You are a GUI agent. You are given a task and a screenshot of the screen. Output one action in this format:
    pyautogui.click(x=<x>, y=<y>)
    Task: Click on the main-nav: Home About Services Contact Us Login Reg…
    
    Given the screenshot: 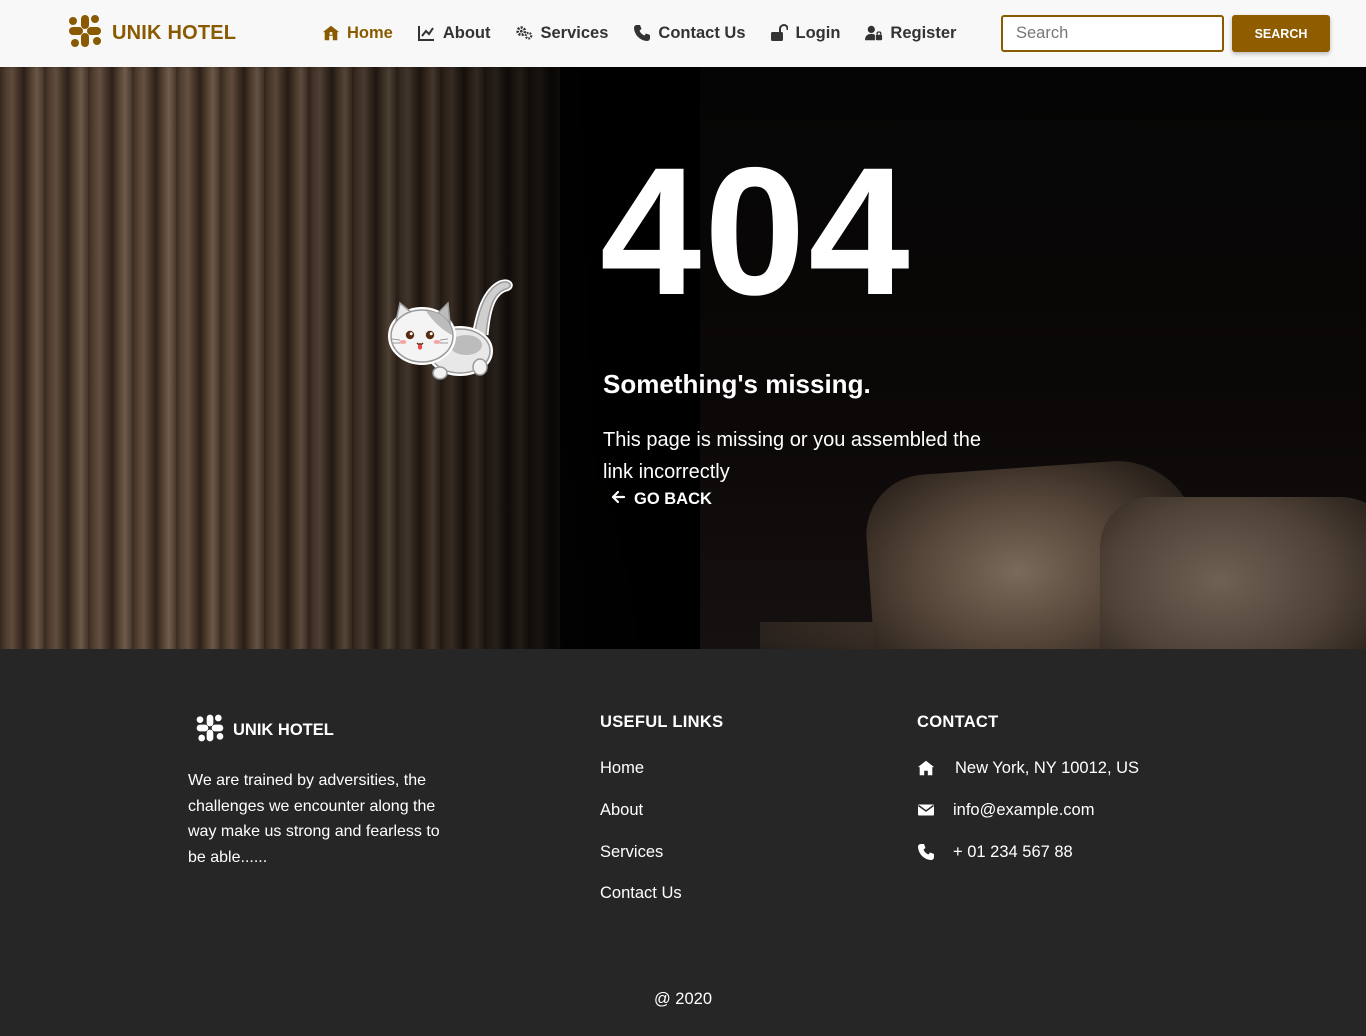 What is the action you would take?
    pyautogui.click(x=650, y=33)
    